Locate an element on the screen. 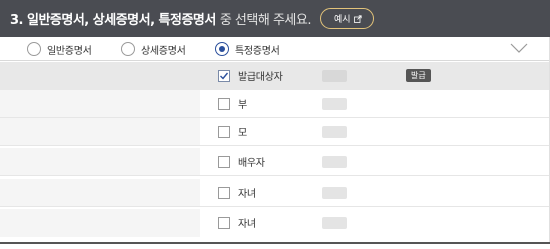 The image size is (550, 249). list-item-father: 부 is located at coordinates (275, 104).